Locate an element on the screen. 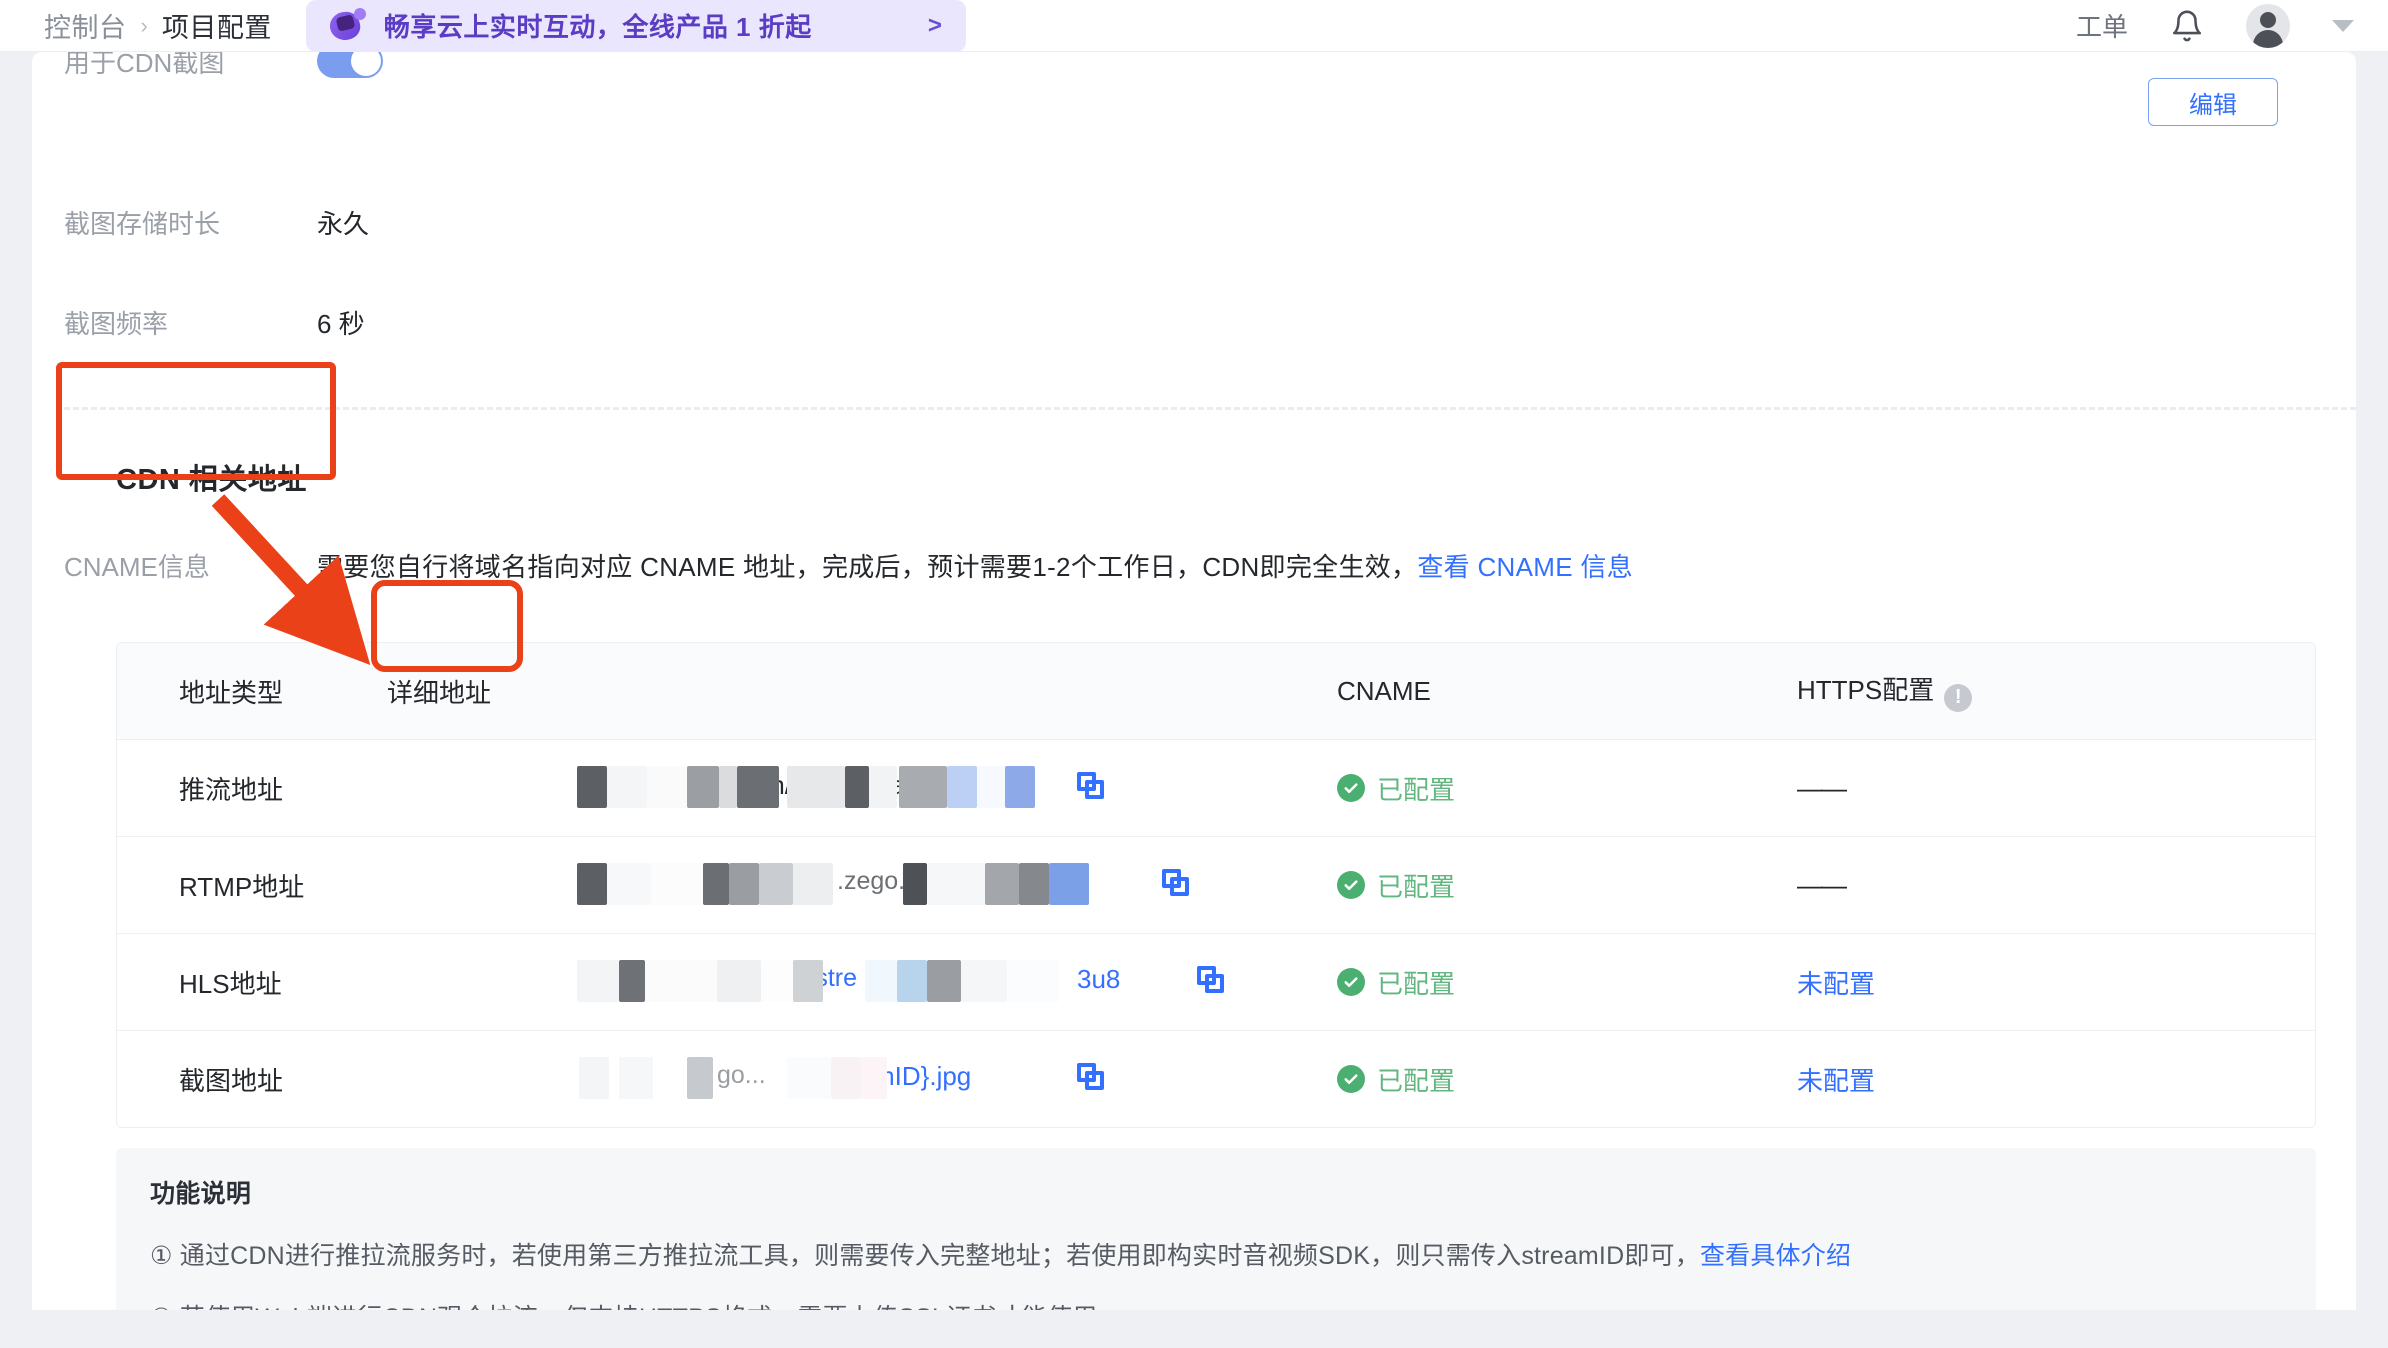  ticket-link: 工单 is located at coordinates (2102, 25).